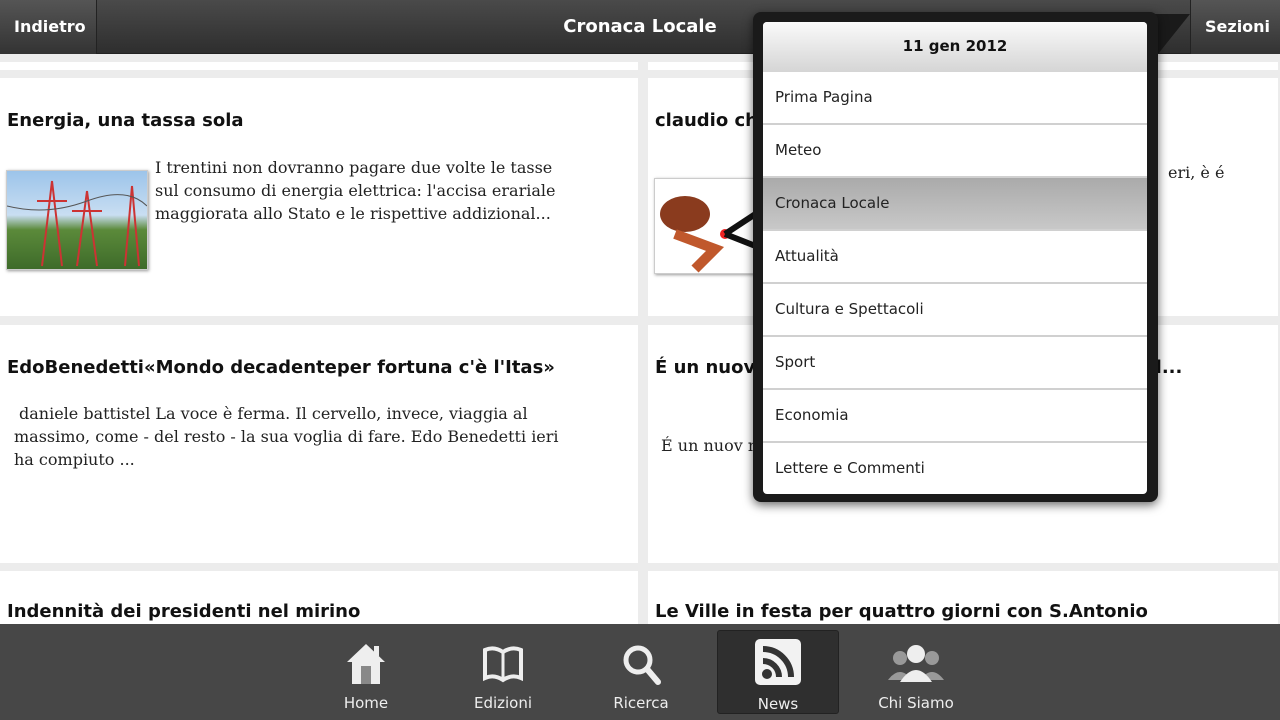 Image resolution: width=1280 pixels, height=720 pixels. I want to click on article-summary: eri, è é, so click(1196, 172).